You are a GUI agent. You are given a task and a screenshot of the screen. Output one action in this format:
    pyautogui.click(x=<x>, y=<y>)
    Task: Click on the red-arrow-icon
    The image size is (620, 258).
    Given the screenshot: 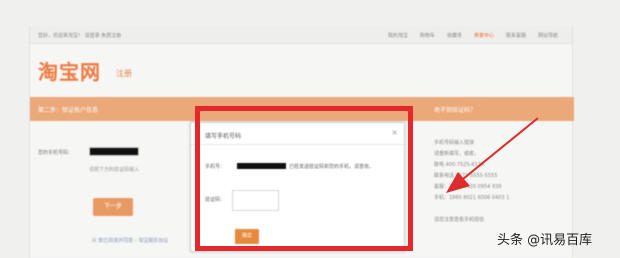 What is the action you would take?
    pyautogui.click(x=492, y=155)
    